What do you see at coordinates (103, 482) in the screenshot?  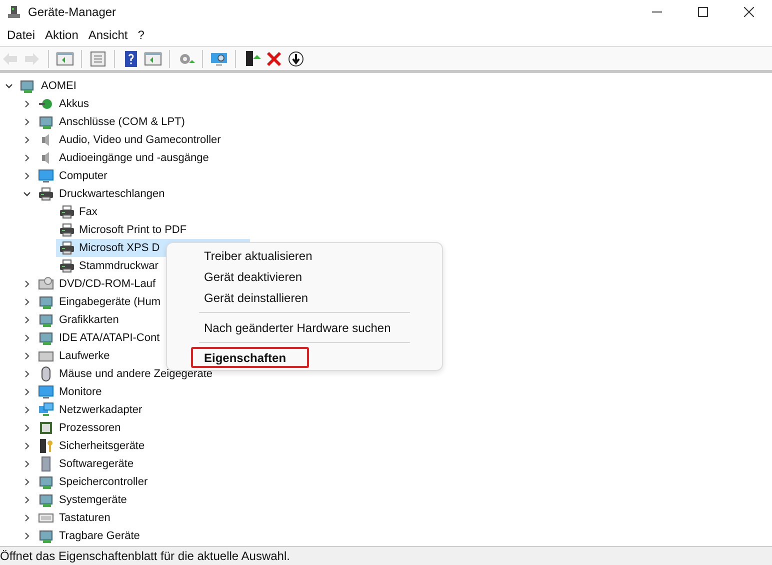 I see `tree-item: Speichercontroller` at bounding box center [103, 482].